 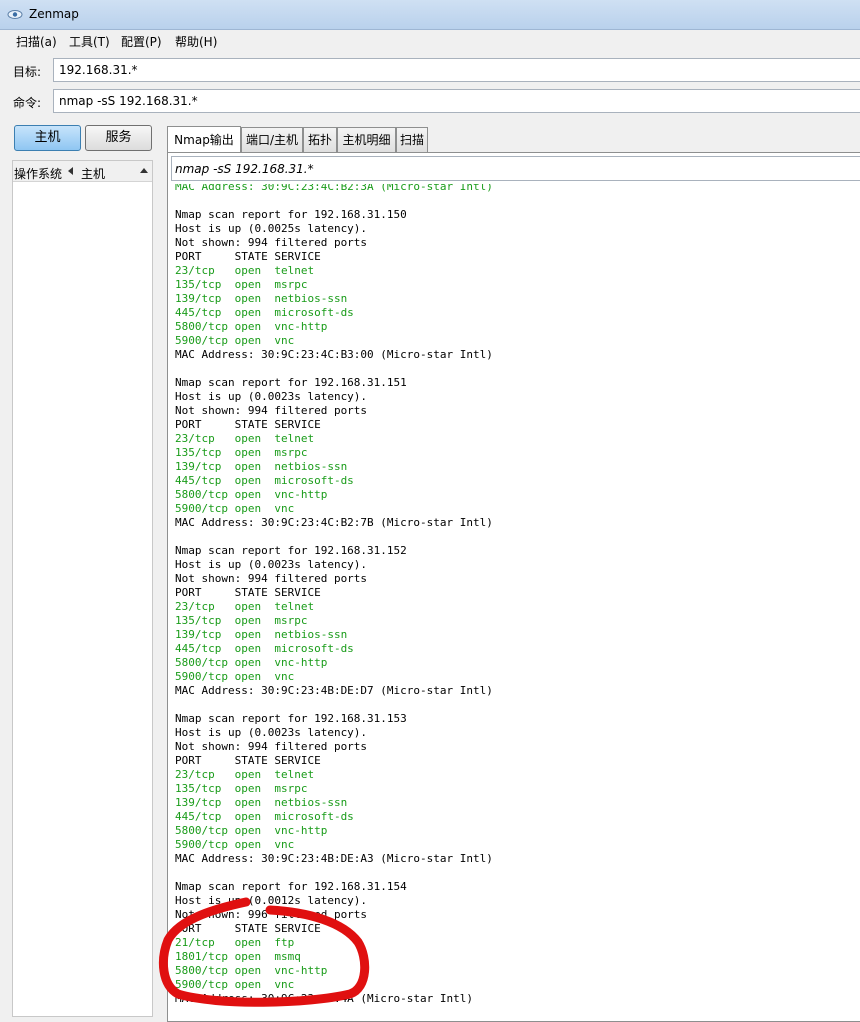 I want to click on host-up-line: Host is up (0.0025s latency)., so click(x=271, y=228).